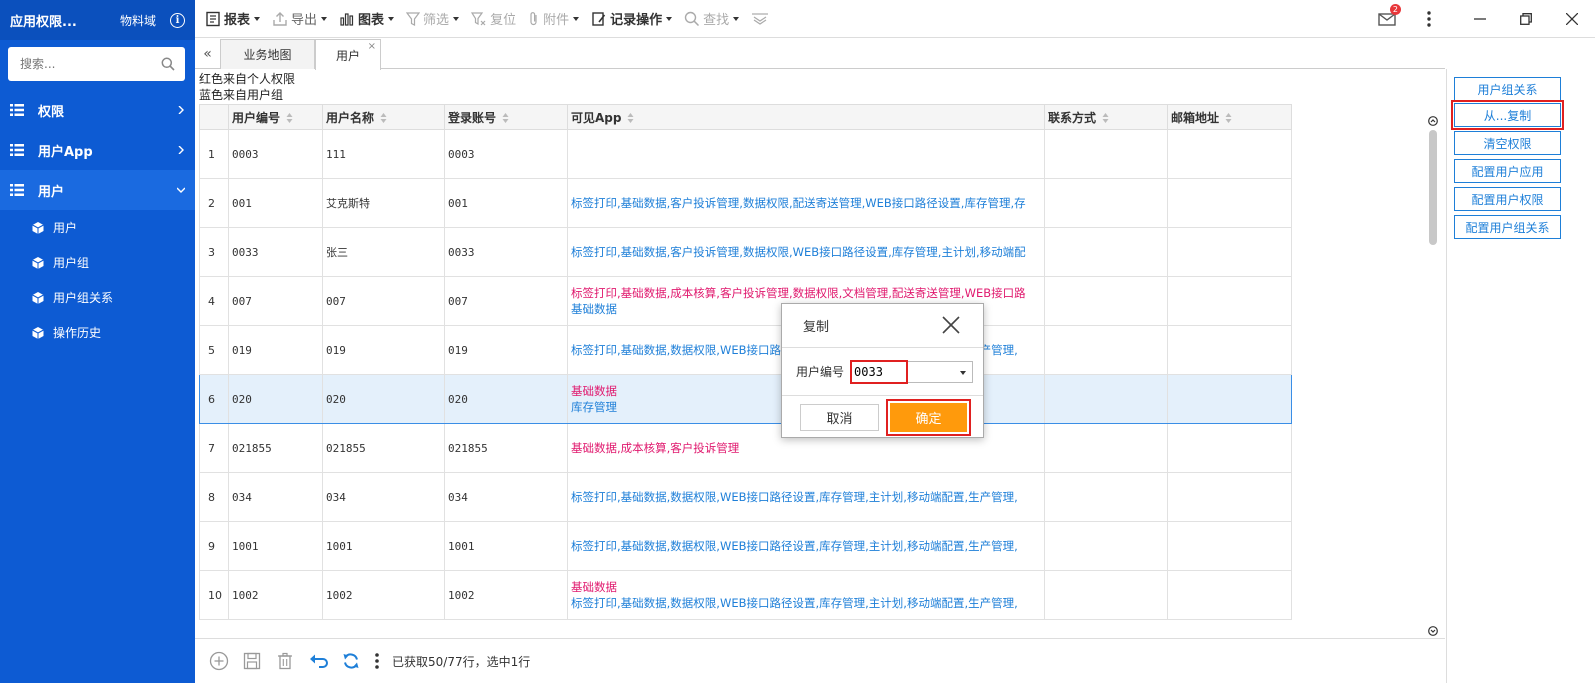 This screenshot has height=683, width=1595. Describe the element at coordinates (97, 150) in the screenshot. I see `nav-item-user-app: 用户App` at that location.